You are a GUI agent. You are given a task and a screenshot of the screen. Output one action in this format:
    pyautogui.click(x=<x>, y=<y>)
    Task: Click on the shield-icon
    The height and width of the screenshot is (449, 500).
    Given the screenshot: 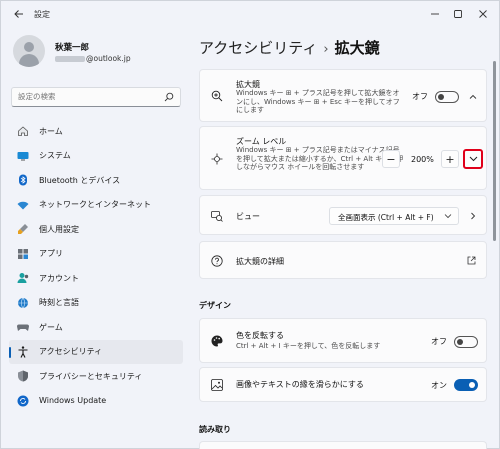 What is the action you would take?
    pyautogui.click(x=23, y=376)
    